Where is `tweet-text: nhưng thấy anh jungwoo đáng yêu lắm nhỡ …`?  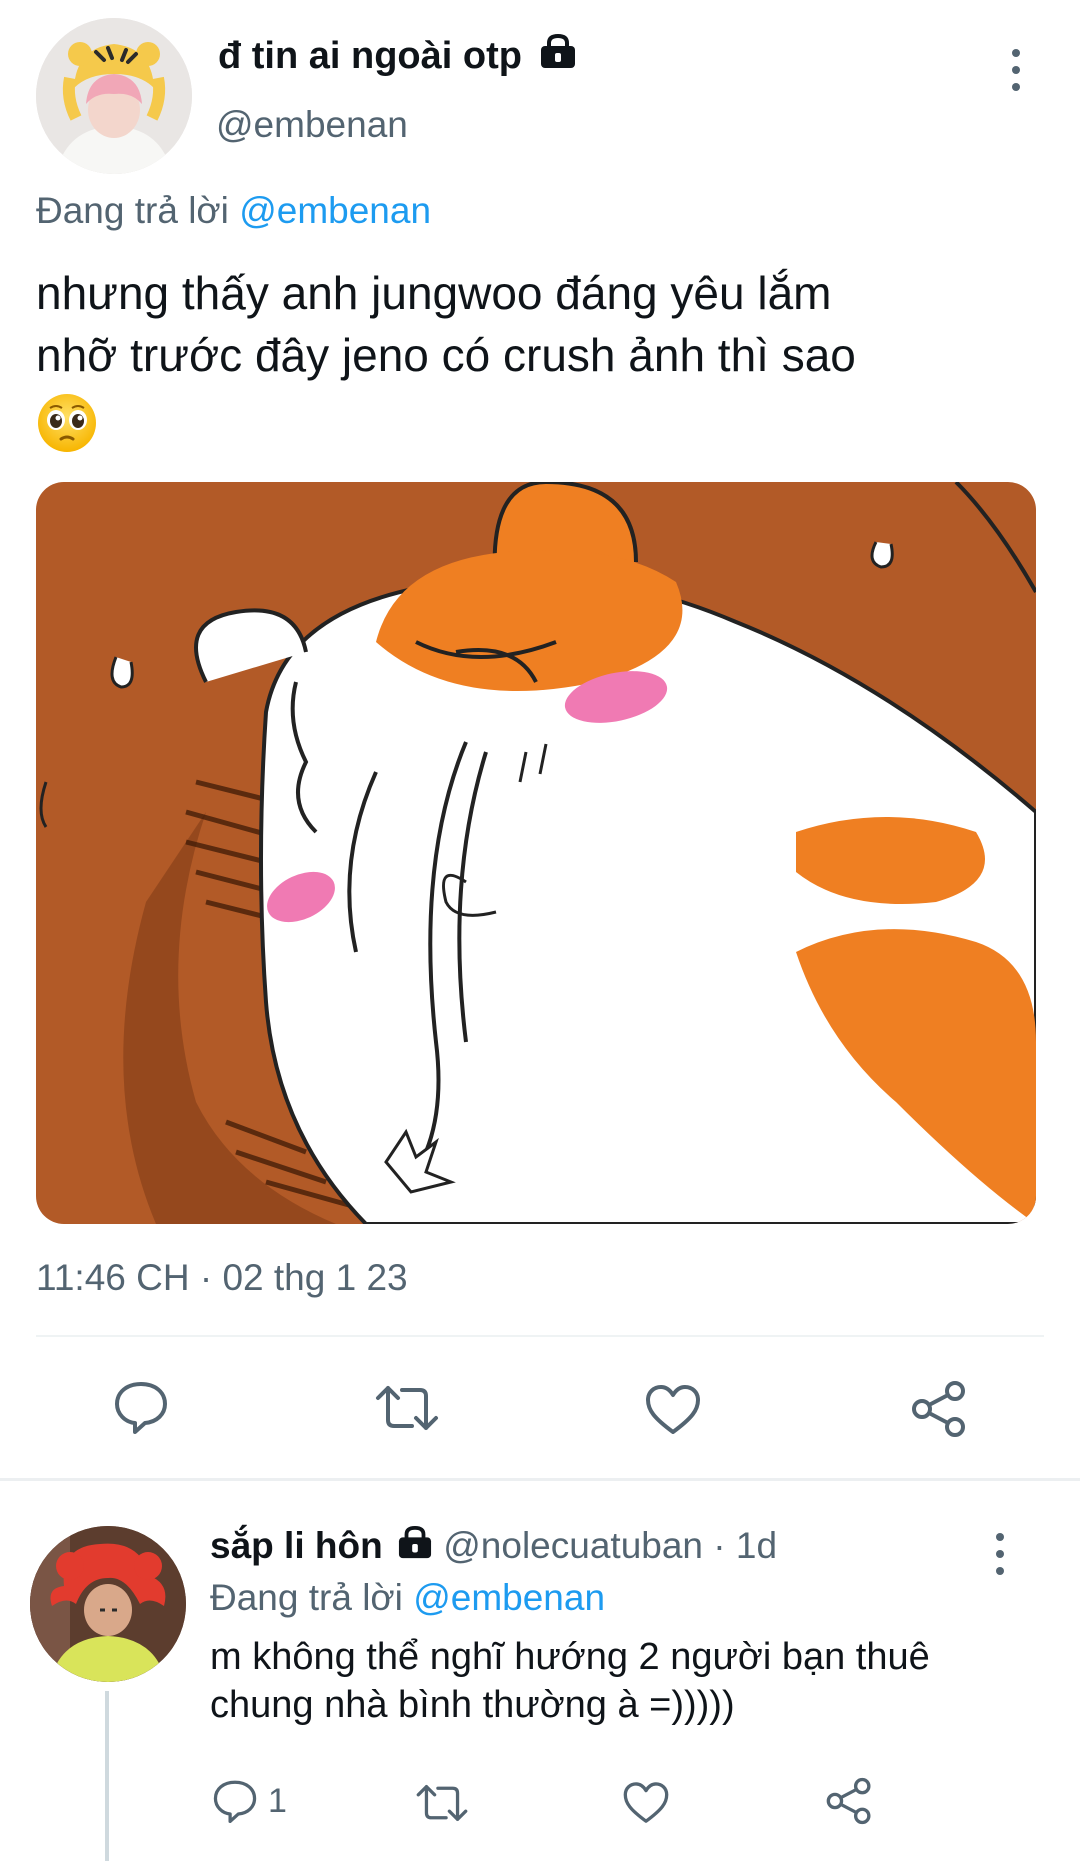 tweet-text: nhưng thấy anh jungwoo đáng yêu lắm nhỡ … is located at coordinates (446, 324).